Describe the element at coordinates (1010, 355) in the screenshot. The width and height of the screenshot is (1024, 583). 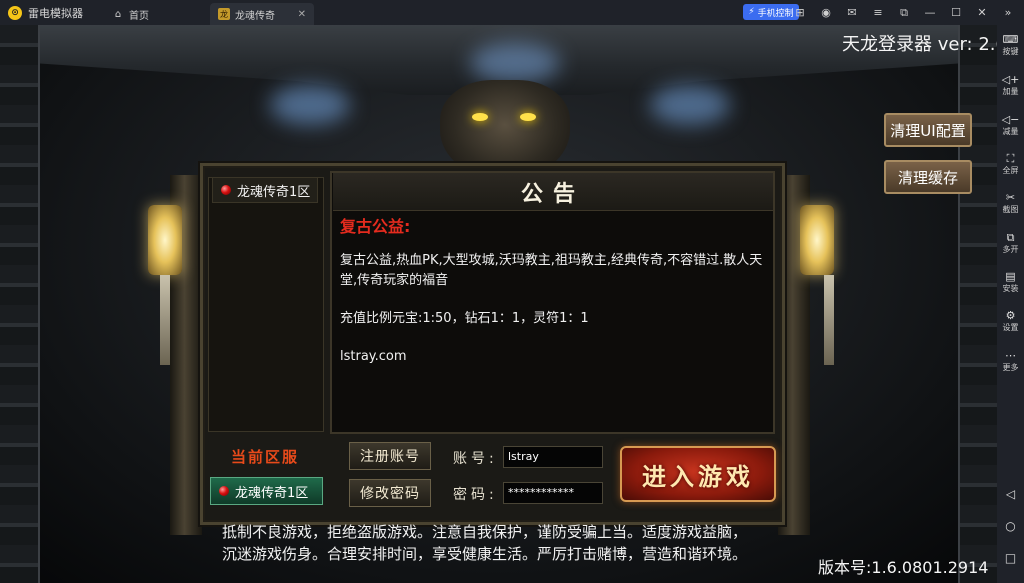
I see `more-icon: ⋯` at that location.